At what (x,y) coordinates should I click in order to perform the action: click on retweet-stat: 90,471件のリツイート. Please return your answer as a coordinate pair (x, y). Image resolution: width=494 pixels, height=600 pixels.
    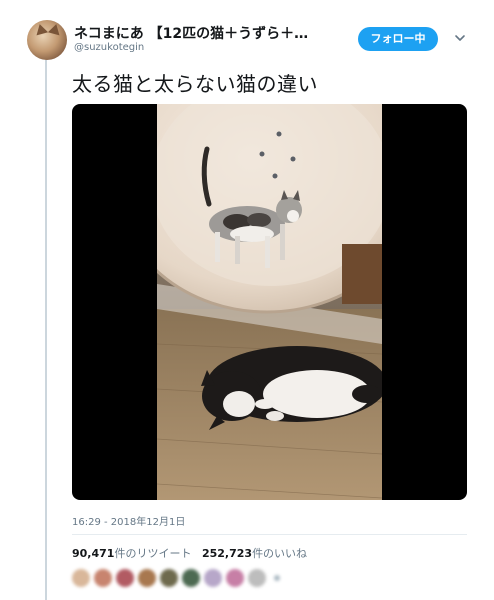
    Looking at the image, I should click on (131, 553).